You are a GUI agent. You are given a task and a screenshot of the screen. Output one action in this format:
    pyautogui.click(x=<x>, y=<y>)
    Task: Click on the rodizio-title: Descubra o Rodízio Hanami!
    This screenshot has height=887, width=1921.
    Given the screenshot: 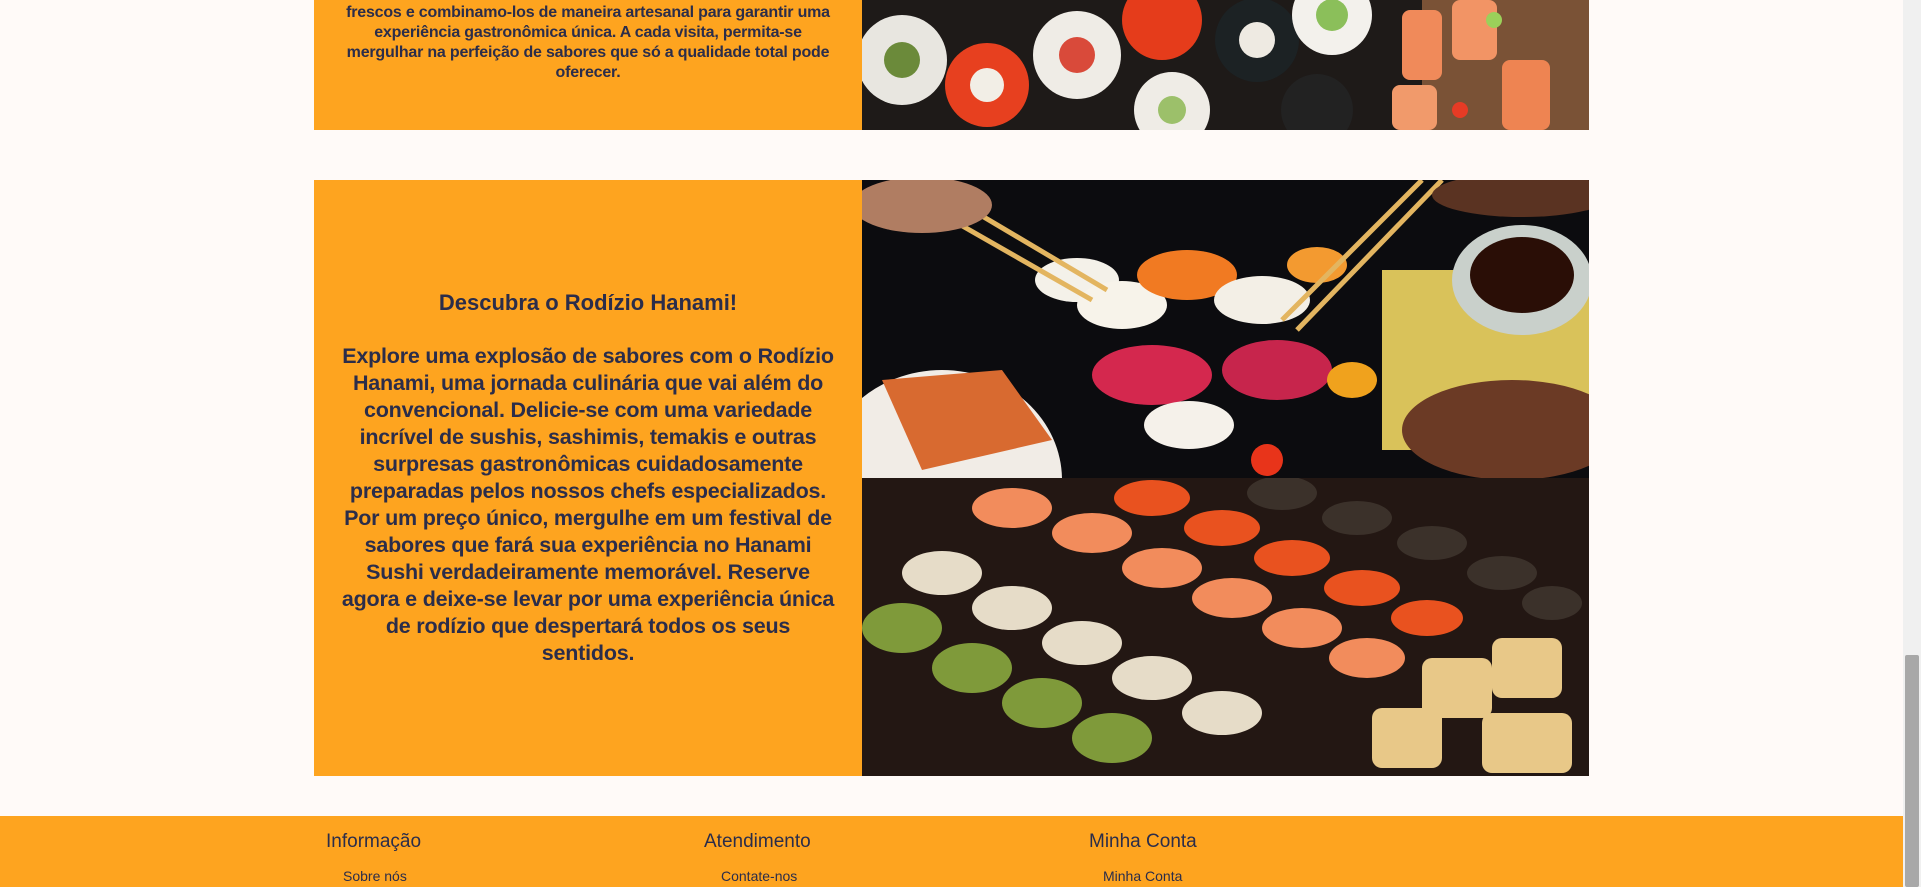 What is the action you would take?
    pyautogui.click(x=588, y=302)
    